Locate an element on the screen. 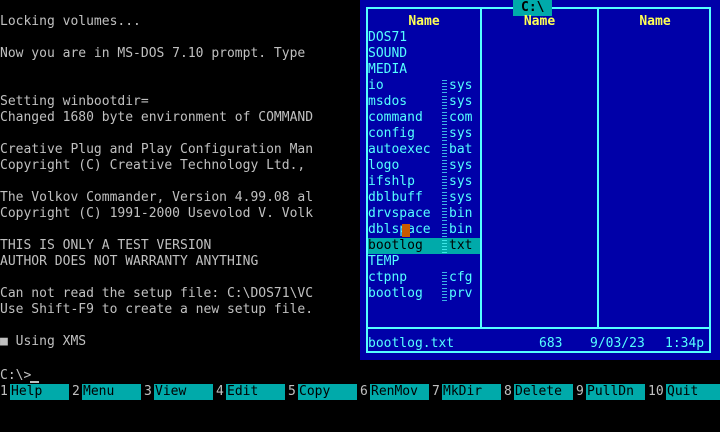 Image resolution: width=720 pixels, height=432 pixels. function-key-label: Quit is located at coordinates (693, 392).